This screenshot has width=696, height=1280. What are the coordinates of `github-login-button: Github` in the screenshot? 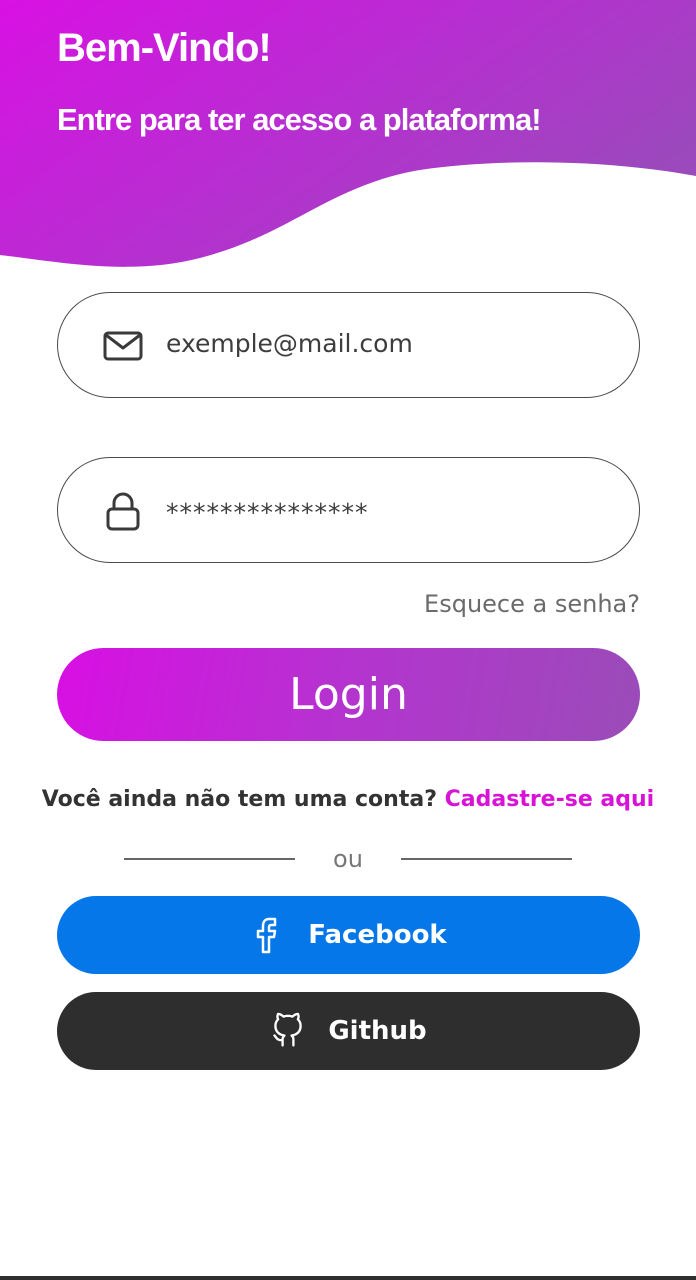 It's located at (348, 1031).